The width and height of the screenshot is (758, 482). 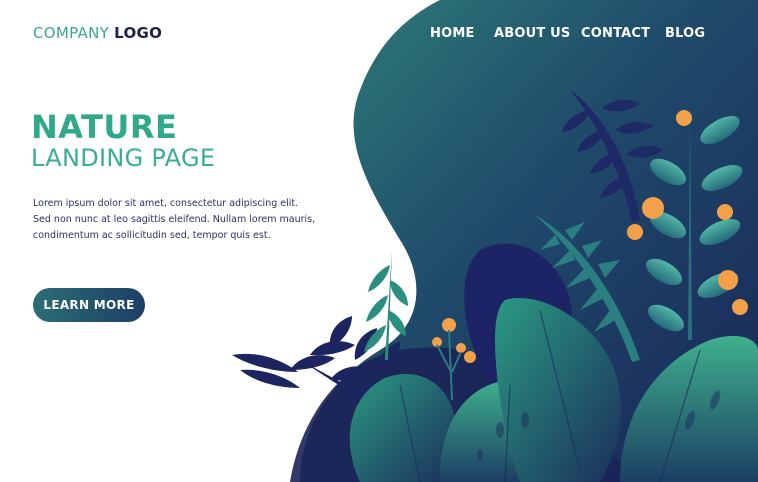 What do you see at coordinates (532, 33) in the screenshot?
I see `nav-about-us: ABOUT US` at bounding box center [532, 33].